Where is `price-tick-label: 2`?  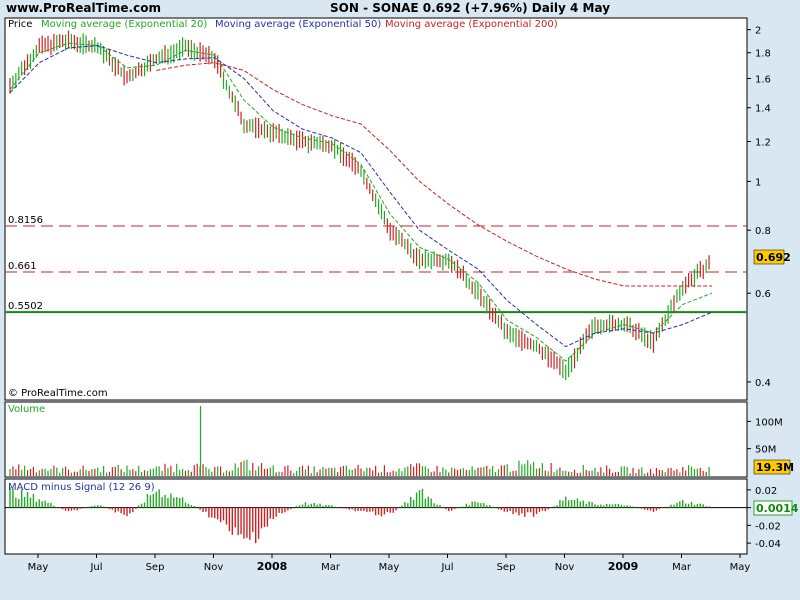
price-tick-label: 2 is located at coordinates (758, 31).